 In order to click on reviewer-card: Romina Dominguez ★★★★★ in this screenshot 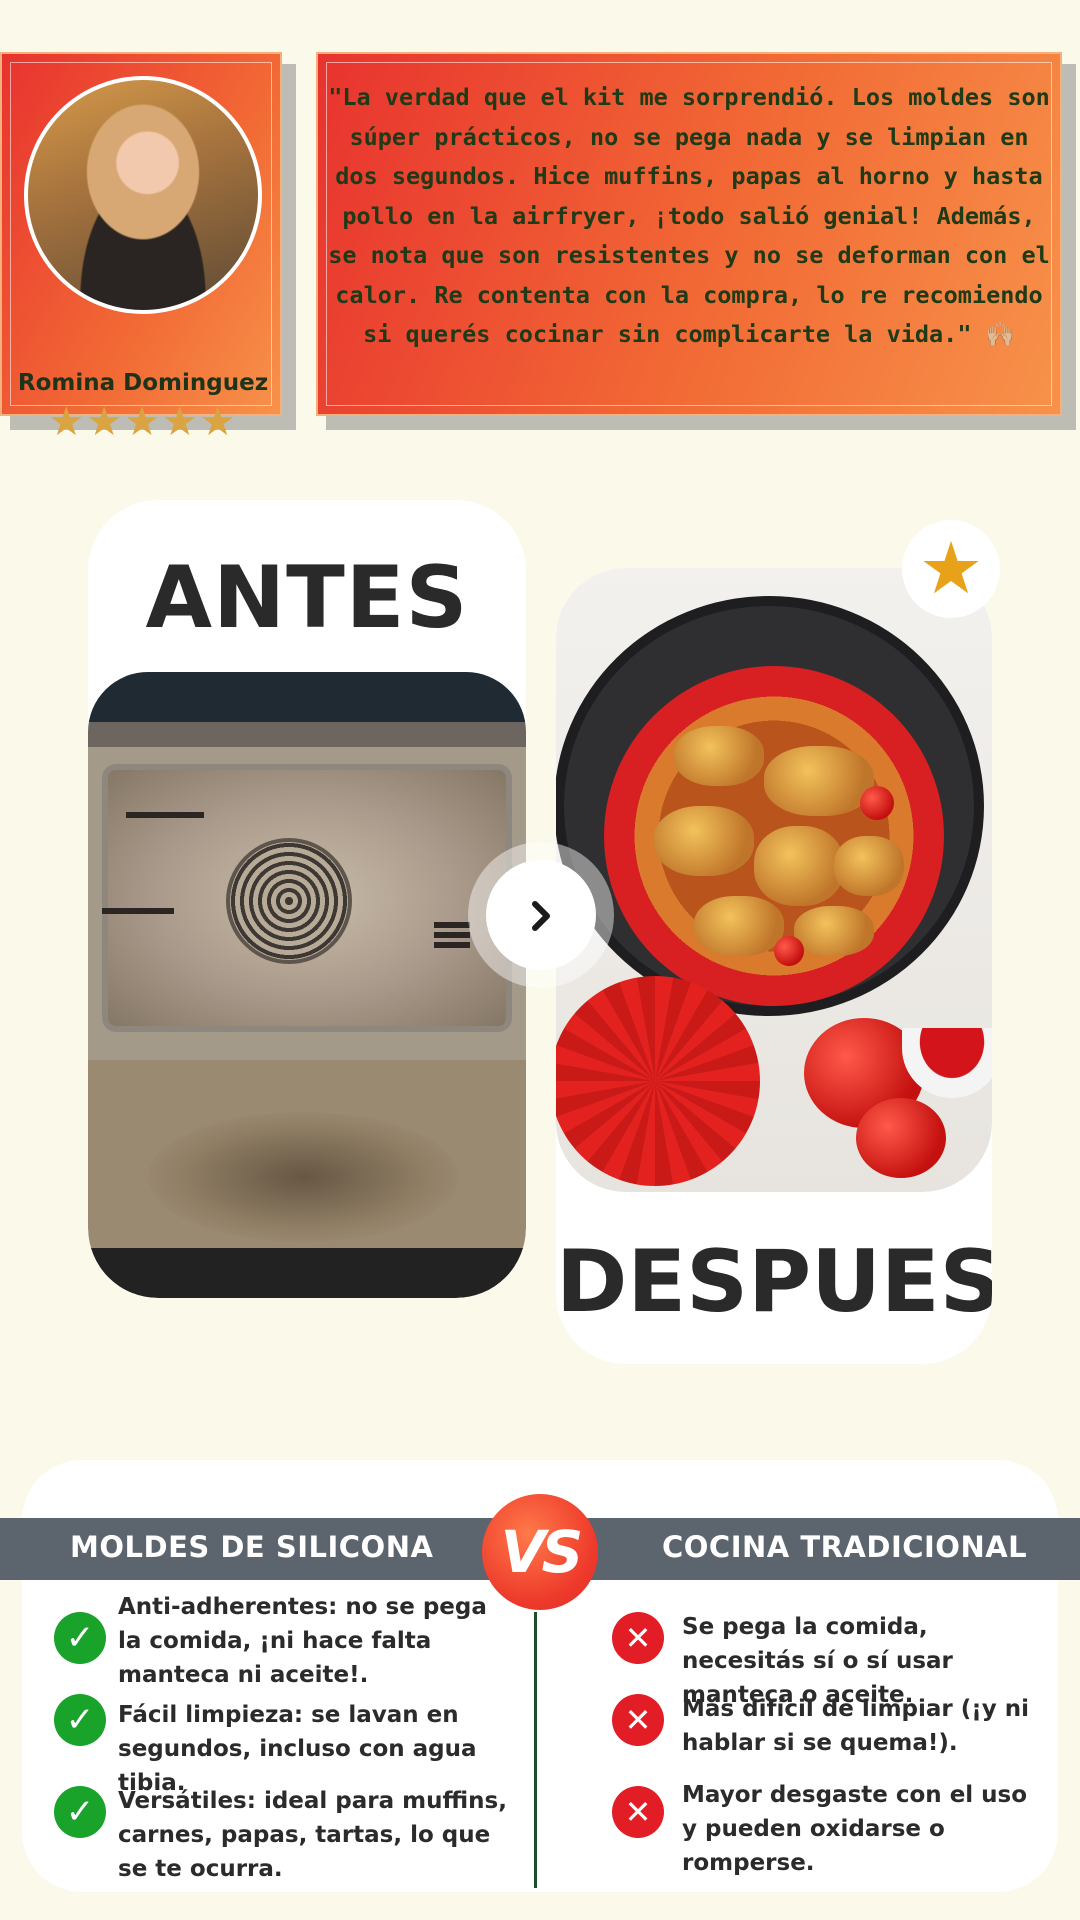, I will do `click(141, 248)`.